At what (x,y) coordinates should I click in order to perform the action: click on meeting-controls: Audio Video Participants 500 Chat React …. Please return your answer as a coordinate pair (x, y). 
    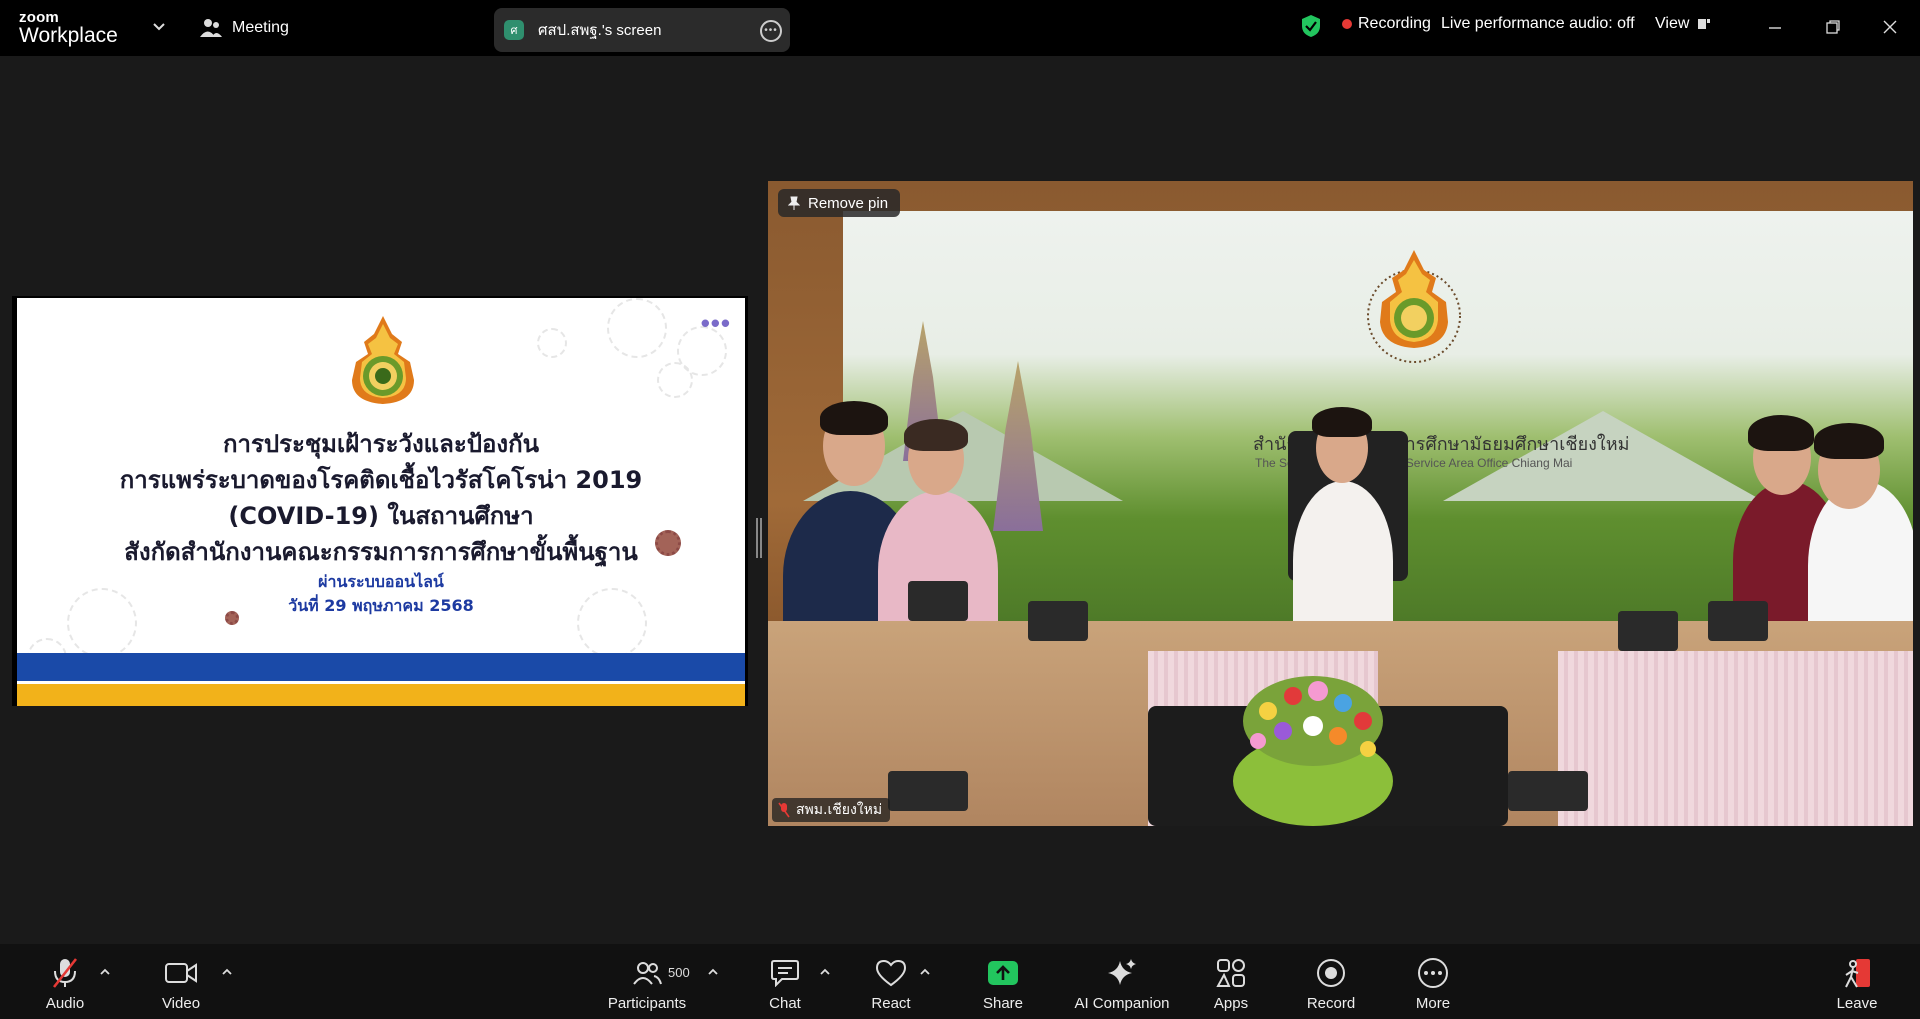
    Looking at the image, I should click on (960, 981).